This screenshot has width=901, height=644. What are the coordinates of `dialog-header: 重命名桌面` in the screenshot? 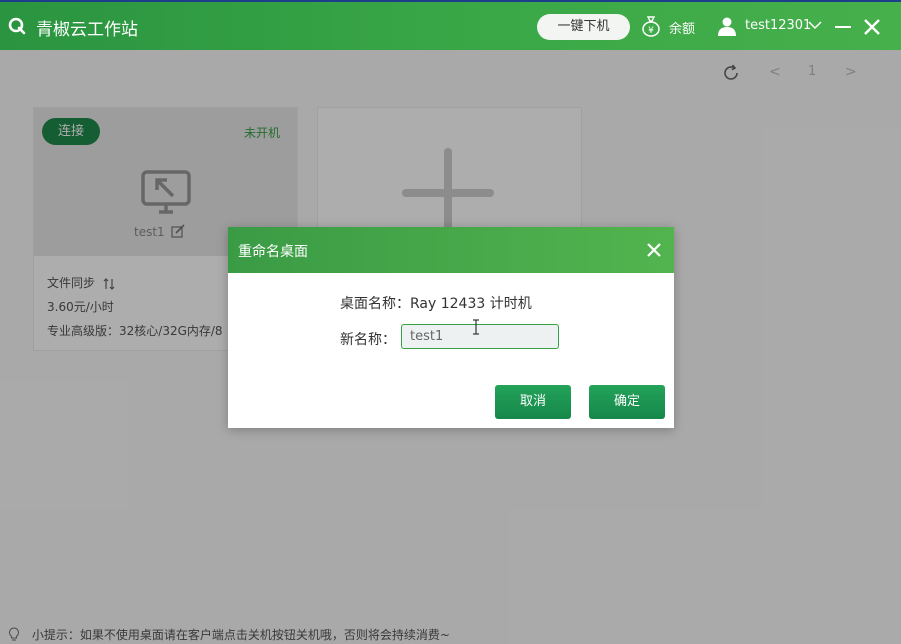 It's located at (451, 250).